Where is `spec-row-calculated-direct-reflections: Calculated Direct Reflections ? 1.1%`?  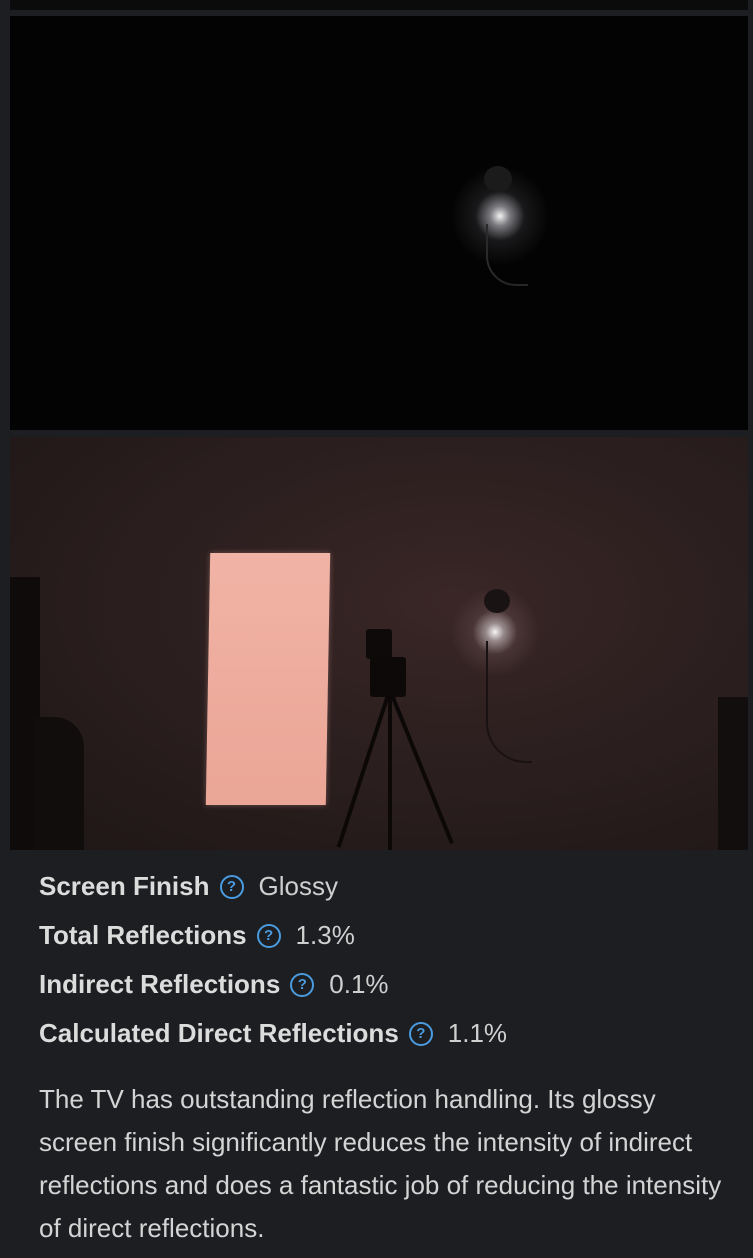 spec-row-calculated-direct-reflections: Calculated Direct Reflections ? 1.1% is located at coordinates (389, 1033).